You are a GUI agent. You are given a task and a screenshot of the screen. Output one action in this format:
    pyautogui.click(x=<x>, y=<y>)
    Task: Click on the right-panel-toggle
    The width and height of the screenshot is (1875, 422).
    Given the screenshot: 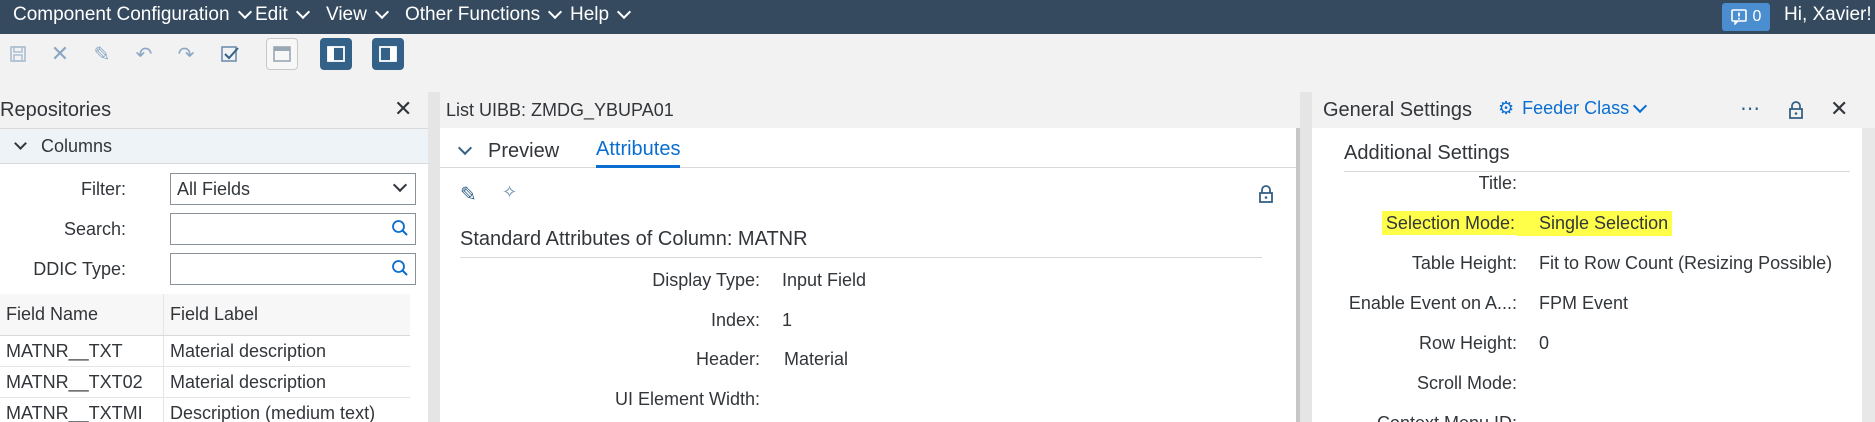 What is the action you would take?
    pyautogui.click(x=388, y=54)
    